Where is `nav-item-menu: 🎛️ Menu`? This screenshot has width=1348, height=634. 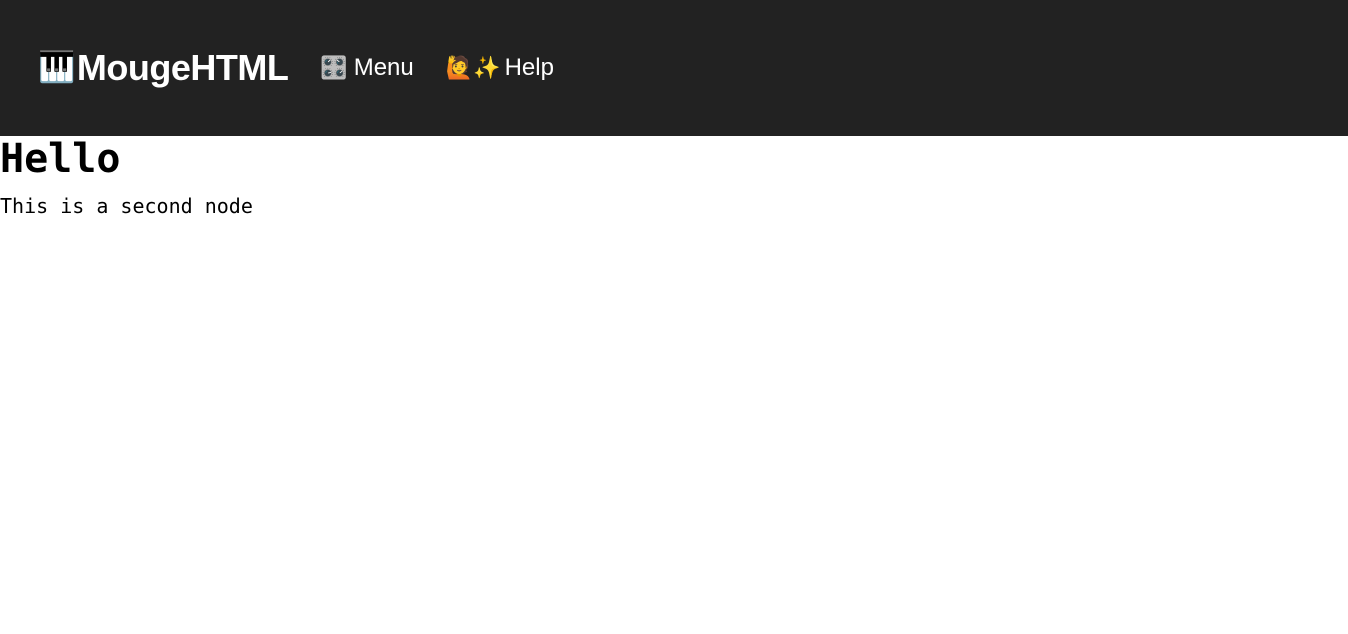
nav-item-menu: 🎛️ Menu is located at coordinates (366, 68).